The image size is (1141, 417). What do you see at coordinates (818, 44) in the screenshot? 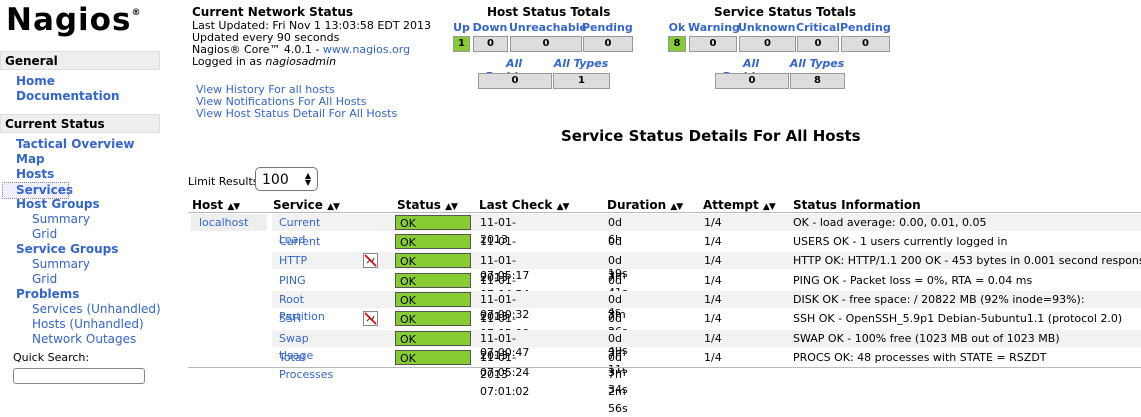
I see `service-total-critical-value: 0` at bounding box center [818, 44].